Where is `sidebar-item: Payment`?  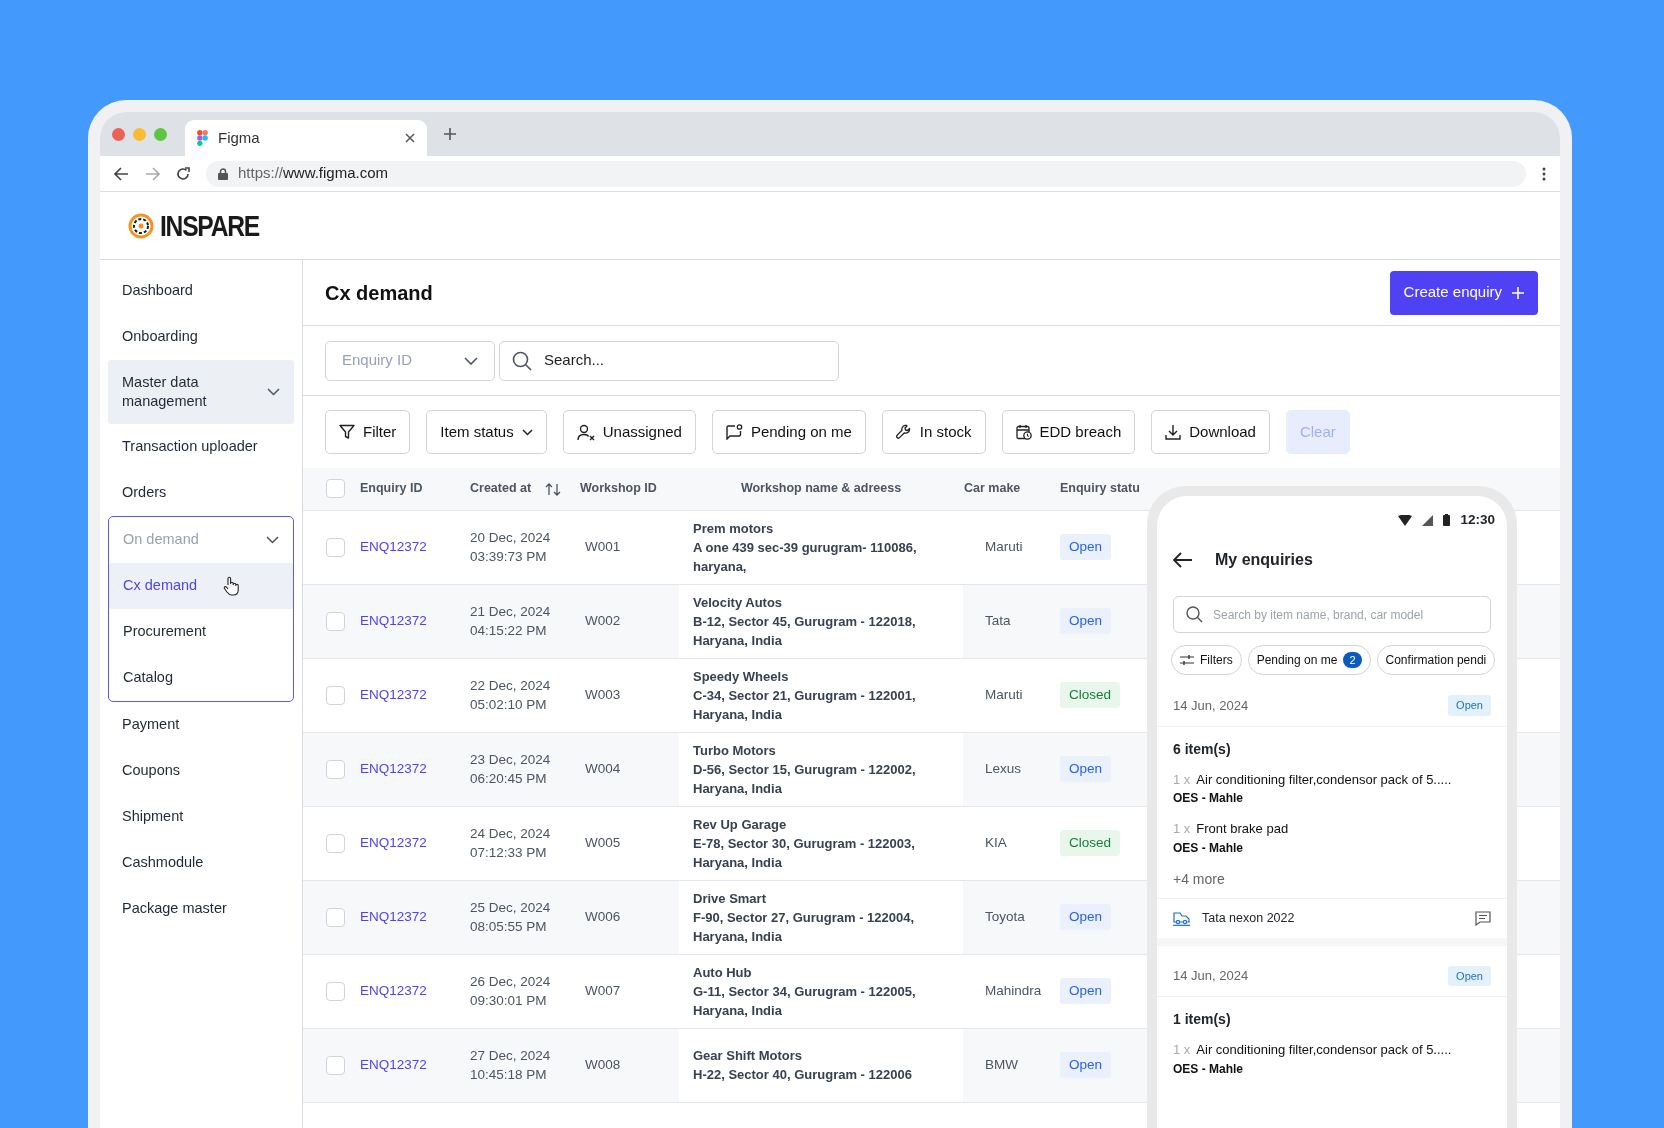 sidebar-item: Payment is located at coordinates (201, 725).